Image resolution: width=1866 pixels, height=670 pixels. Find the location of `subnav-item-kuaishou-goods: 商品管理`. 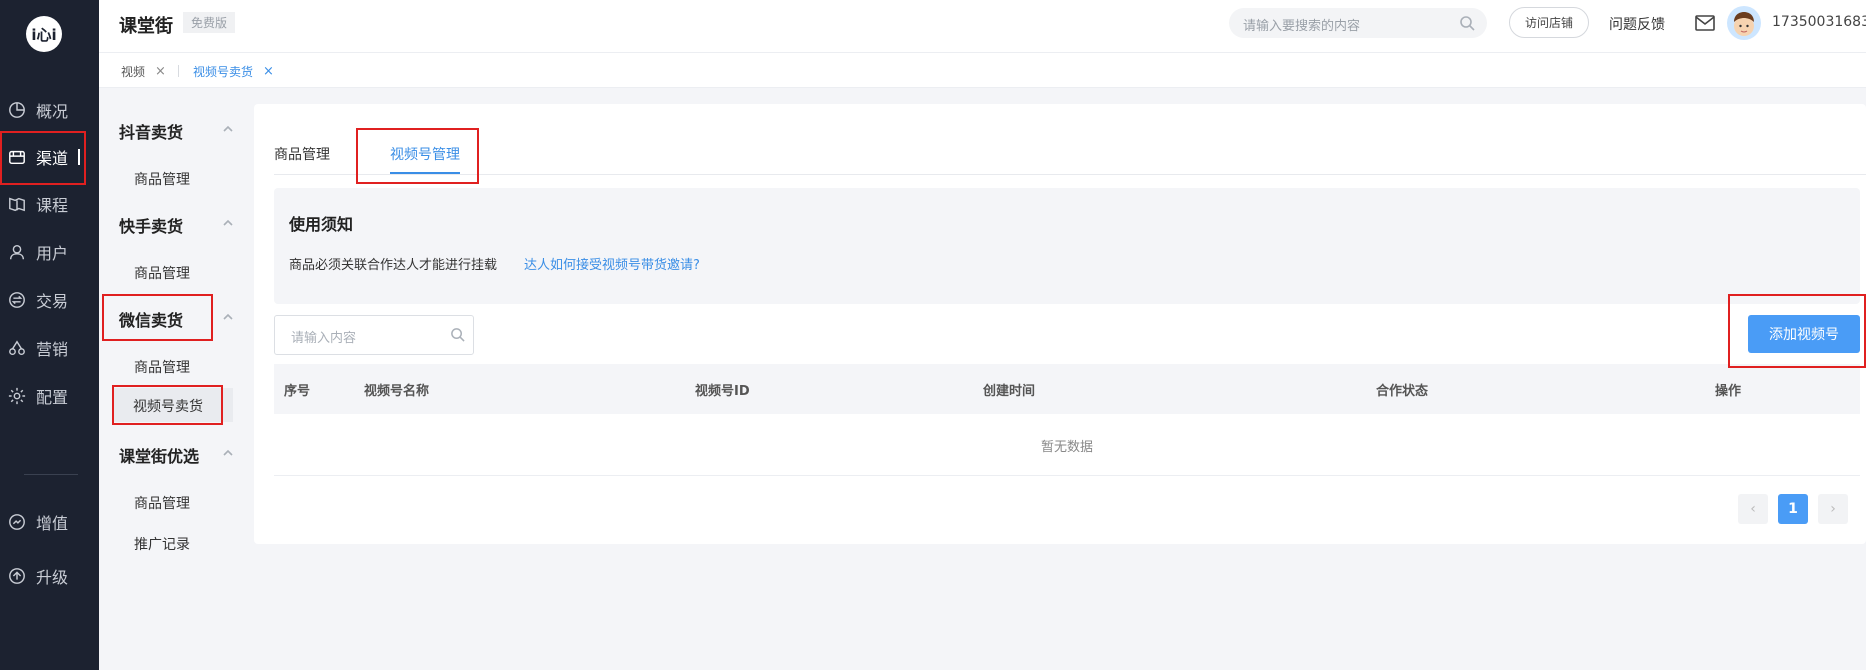

subnav-item-kuaishou-goods: 商品管理 is located at coordinates (162, 273).